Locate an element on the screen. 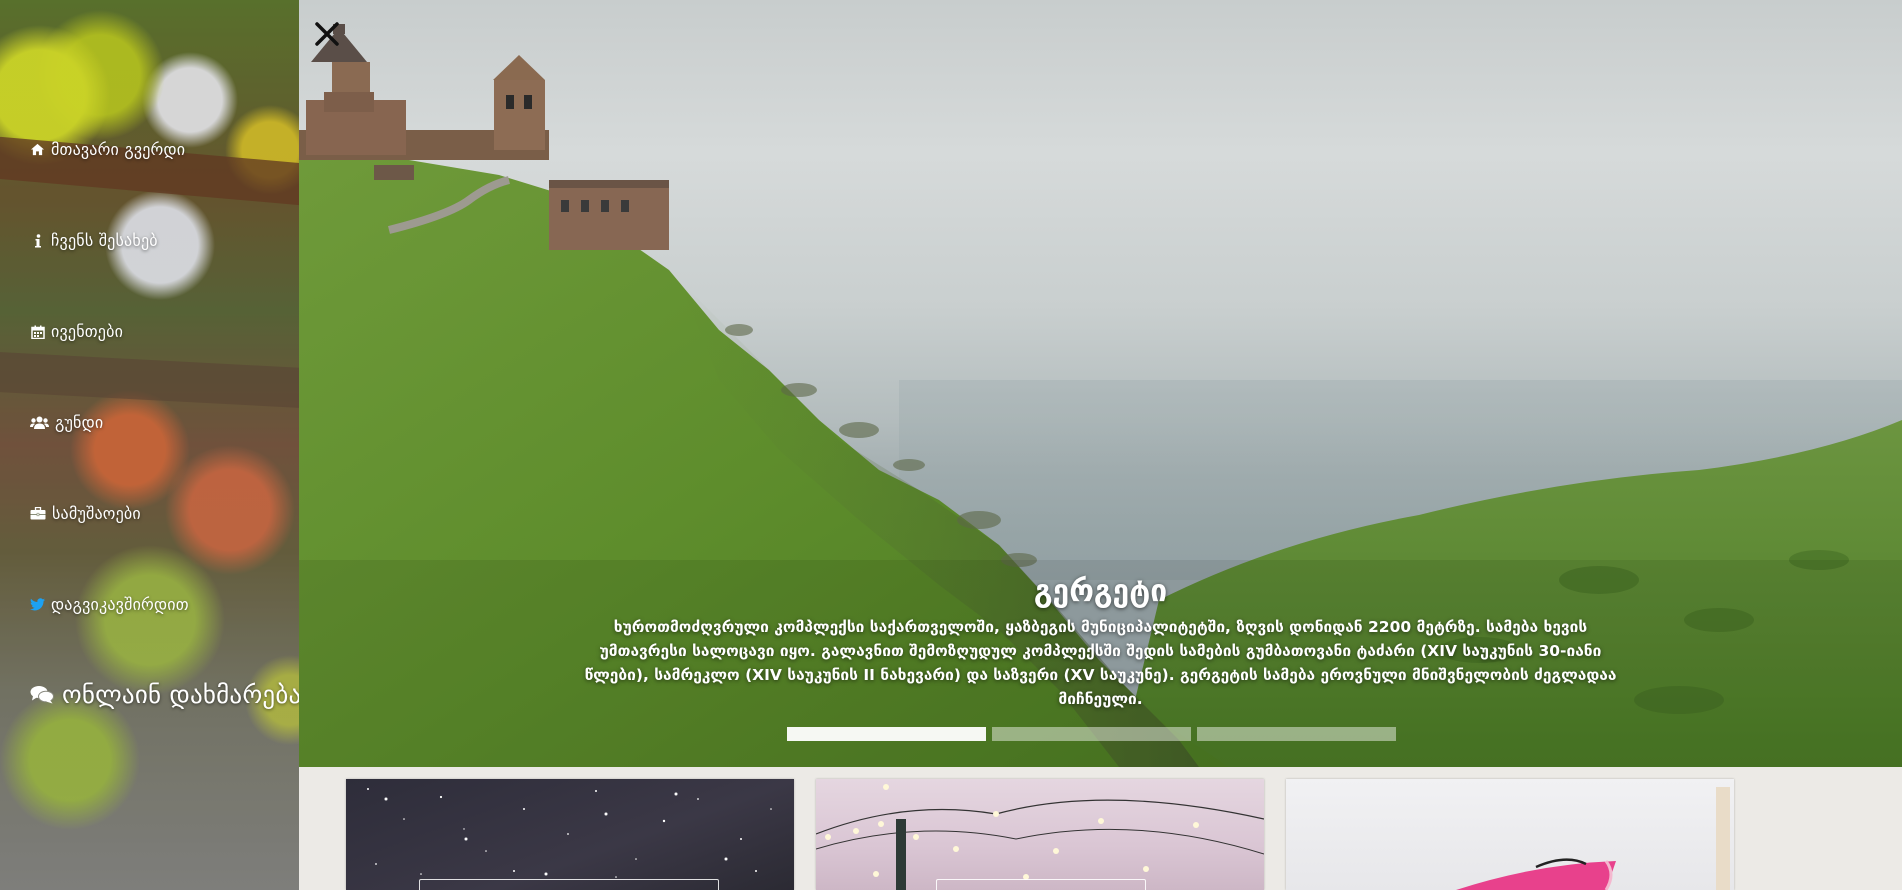 This screenshot has height=890, width=1902. sidebar-item-team: გუნდი is located at coordinates (66, 422).